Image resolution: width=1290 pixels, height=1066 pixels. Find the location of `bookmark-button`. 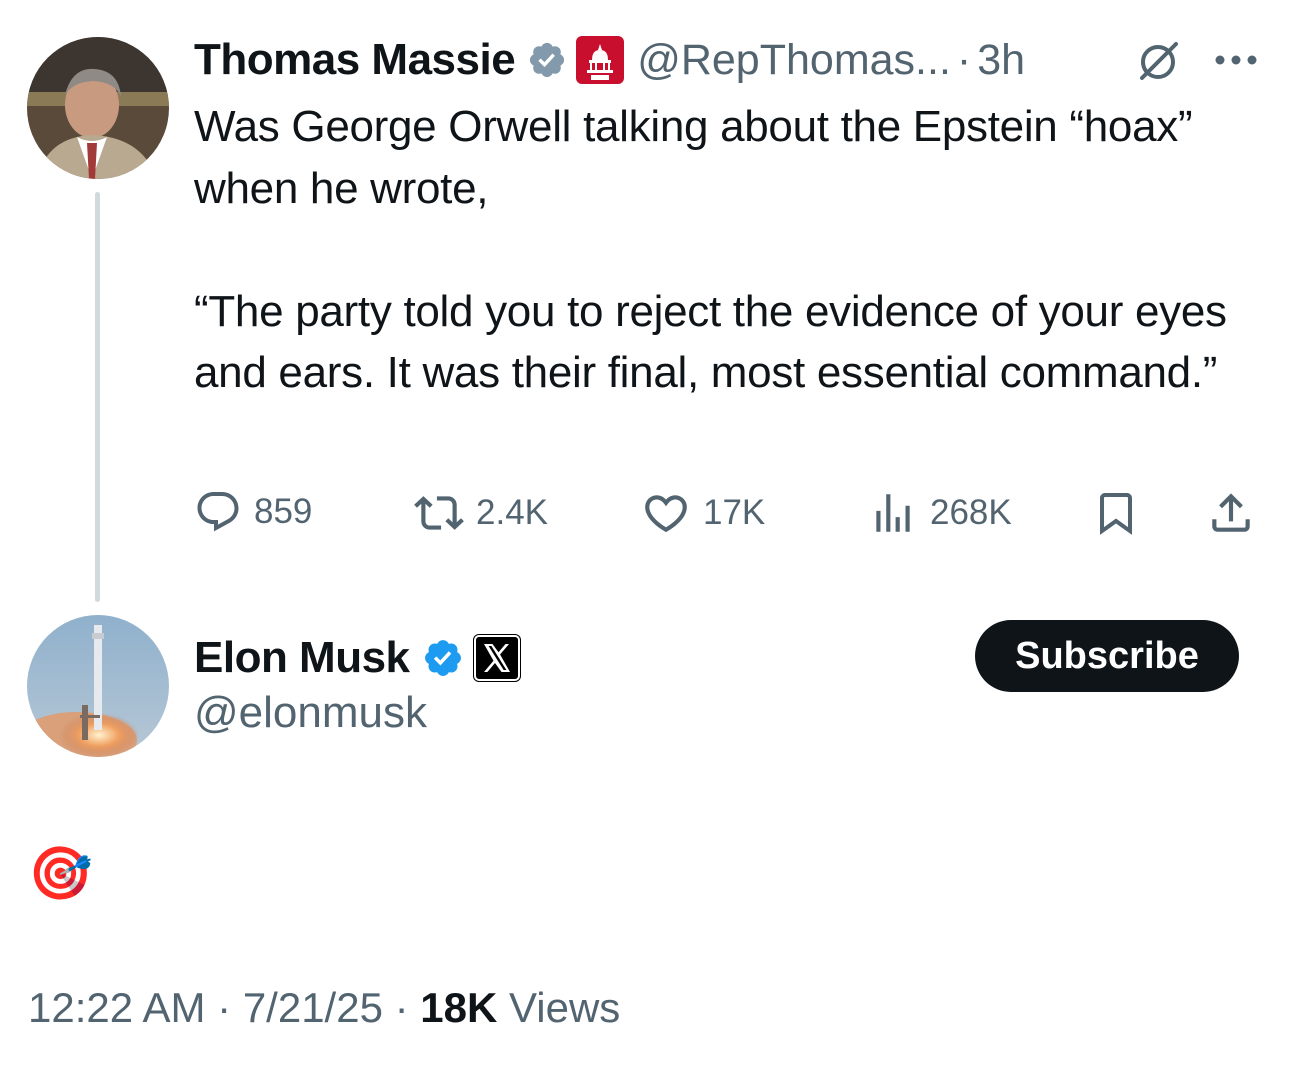

bookmark-button is located at coordinates (1116, 513).